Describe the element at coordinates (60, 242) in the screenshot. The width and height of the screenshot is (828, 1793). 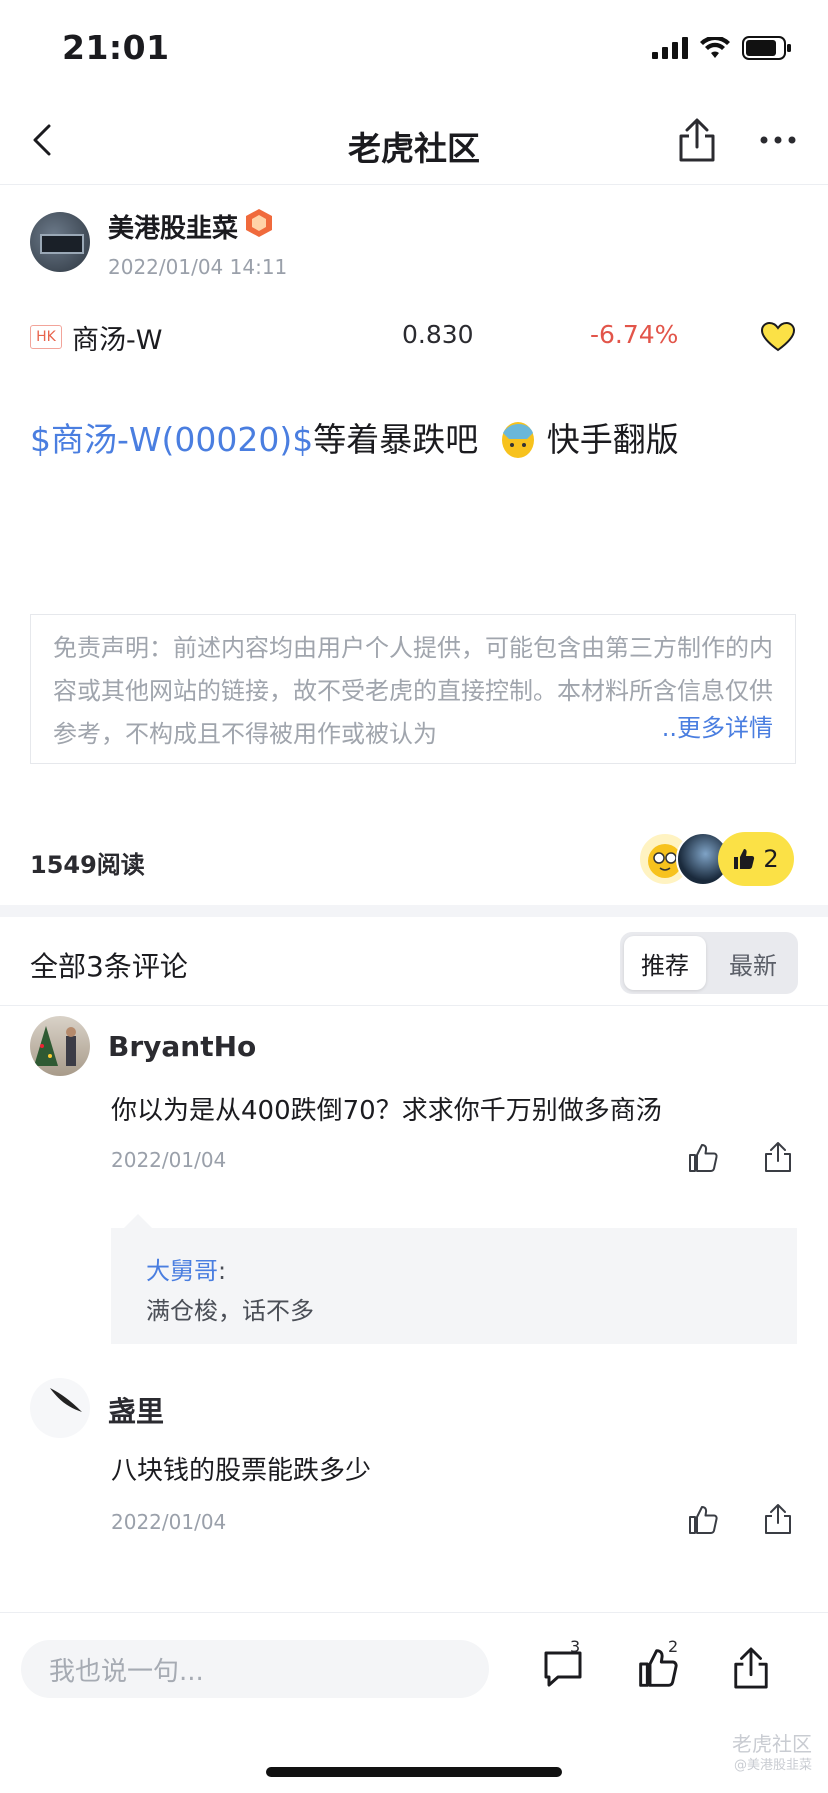
I see `author-avatar` at that location.